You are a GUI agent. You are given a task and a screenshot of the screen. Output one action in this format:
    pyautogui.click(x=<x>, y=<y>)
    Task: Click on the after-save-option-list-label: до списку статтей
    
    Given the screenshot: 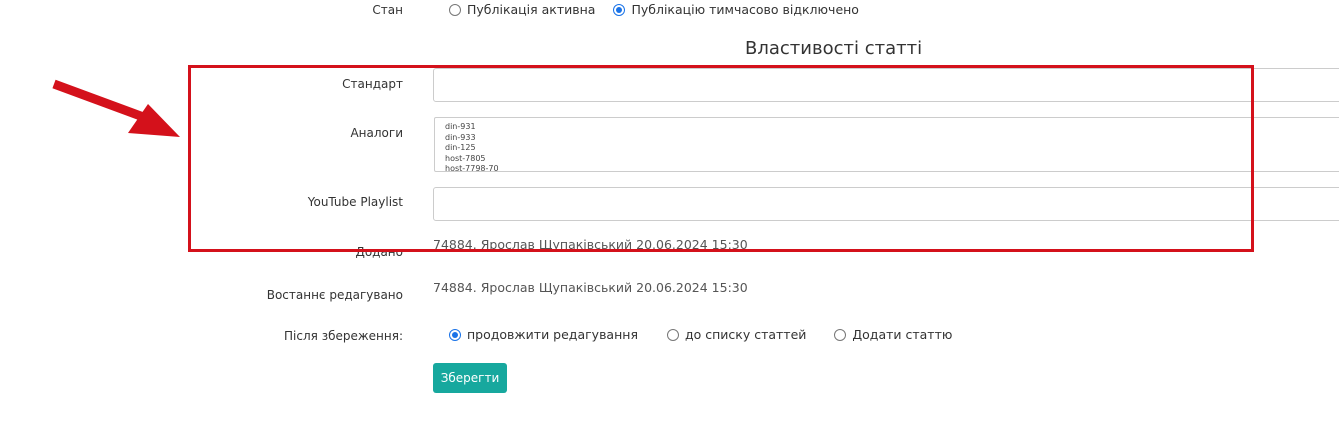 What is the action you would take?
    pyautogui.click(x=745, y=334)
    